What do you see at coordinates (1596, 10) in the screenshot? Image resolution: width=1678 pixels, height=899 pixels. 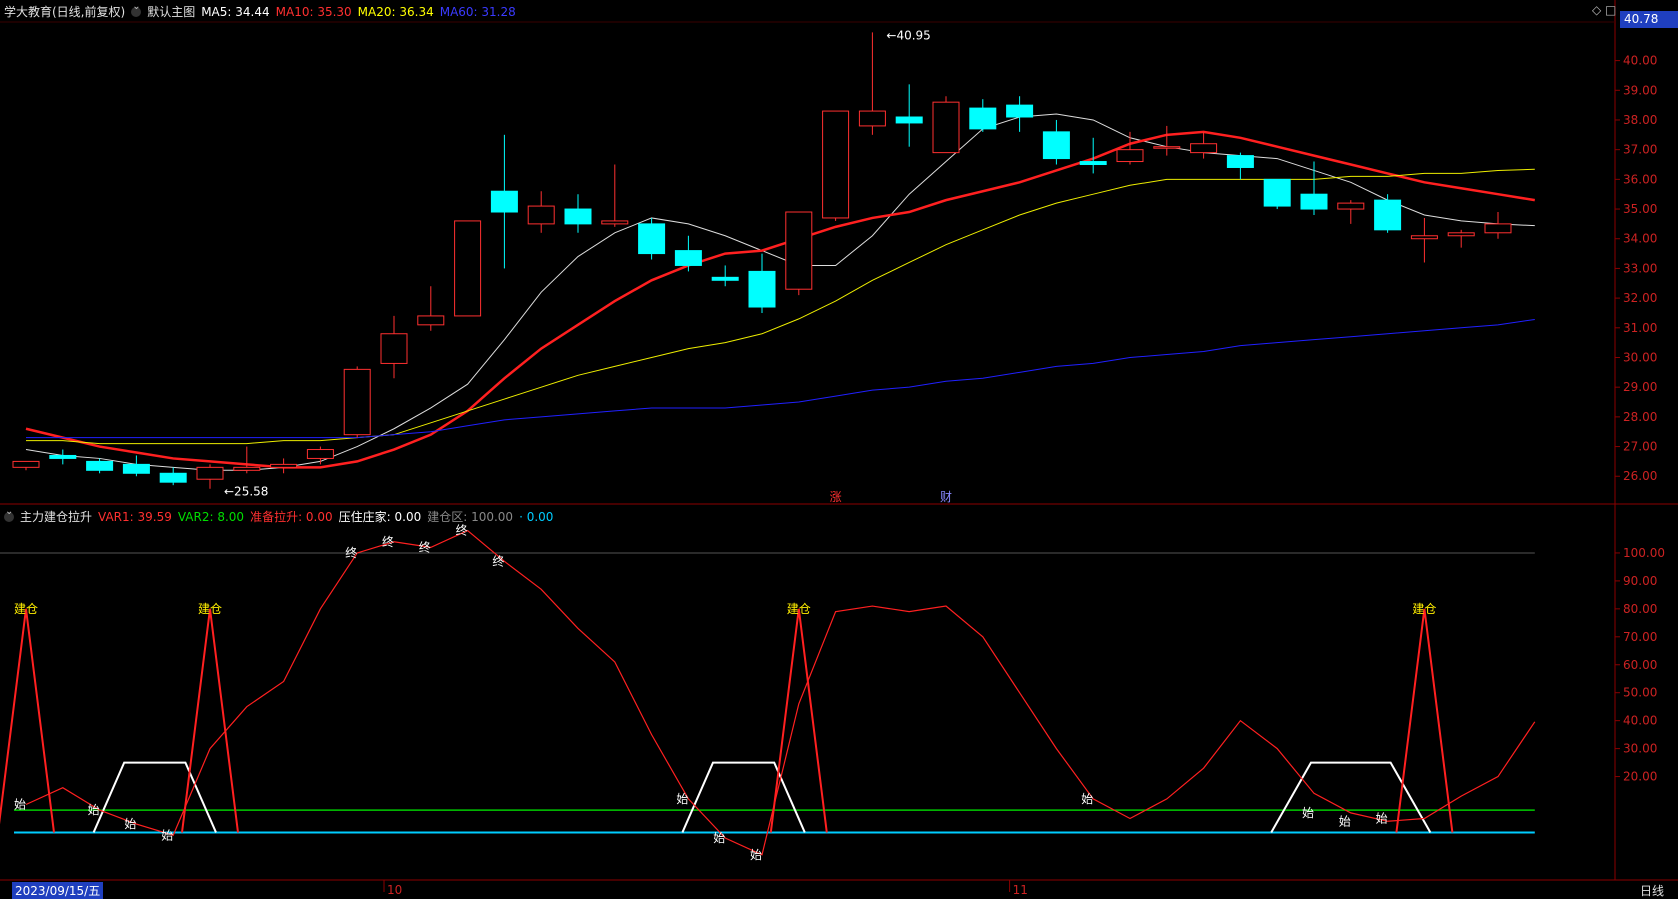 I see `diamond-icon: ◇` at bounding box center [1596, 10].